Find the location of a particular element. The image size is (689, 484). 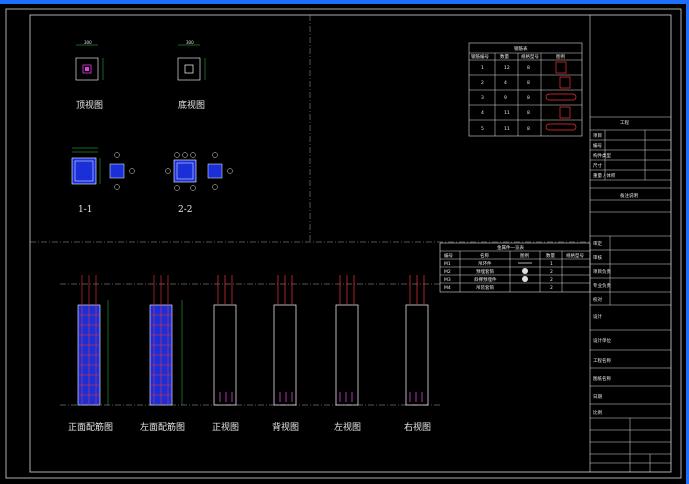

tb-row2: 项目负责 is located at coordinates (602, 271).